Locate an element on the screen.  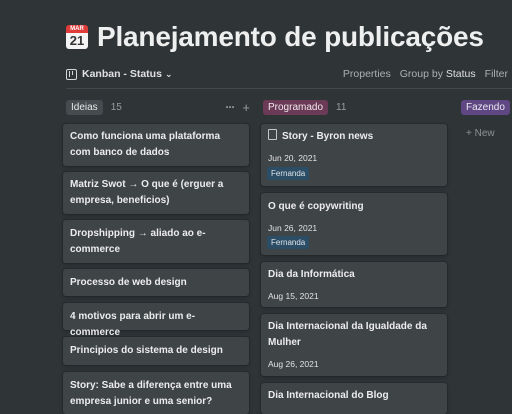
card-date: Aug 26, 2021 is located at coordinates (293, 364).